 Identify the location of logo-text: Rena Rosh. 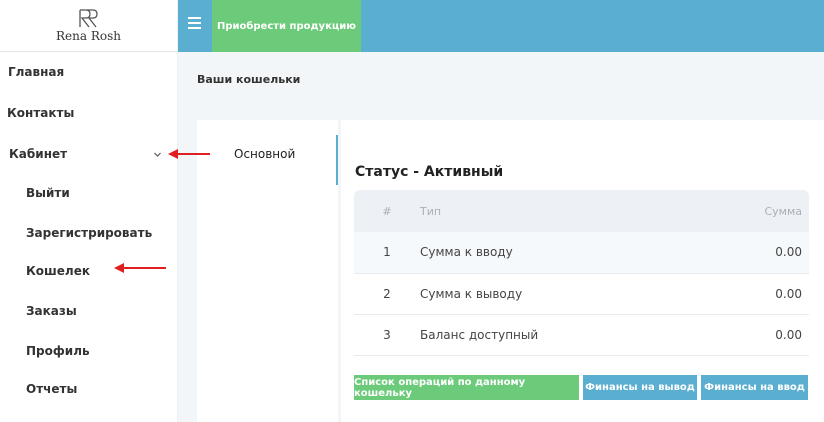
(88, 36).